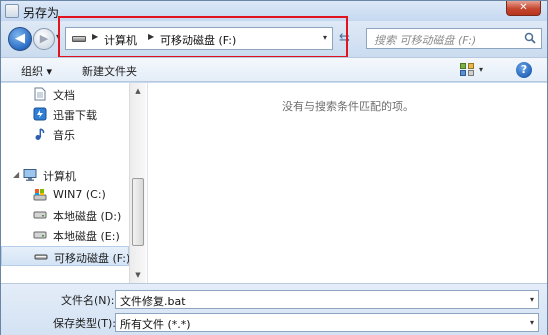 The height and width of the screenshot is (335, 548). Describe the element at coordinates (86, 236) in the screenshot. I see `sidebar-item-label: 本地磁盘 (E:)` at that location.